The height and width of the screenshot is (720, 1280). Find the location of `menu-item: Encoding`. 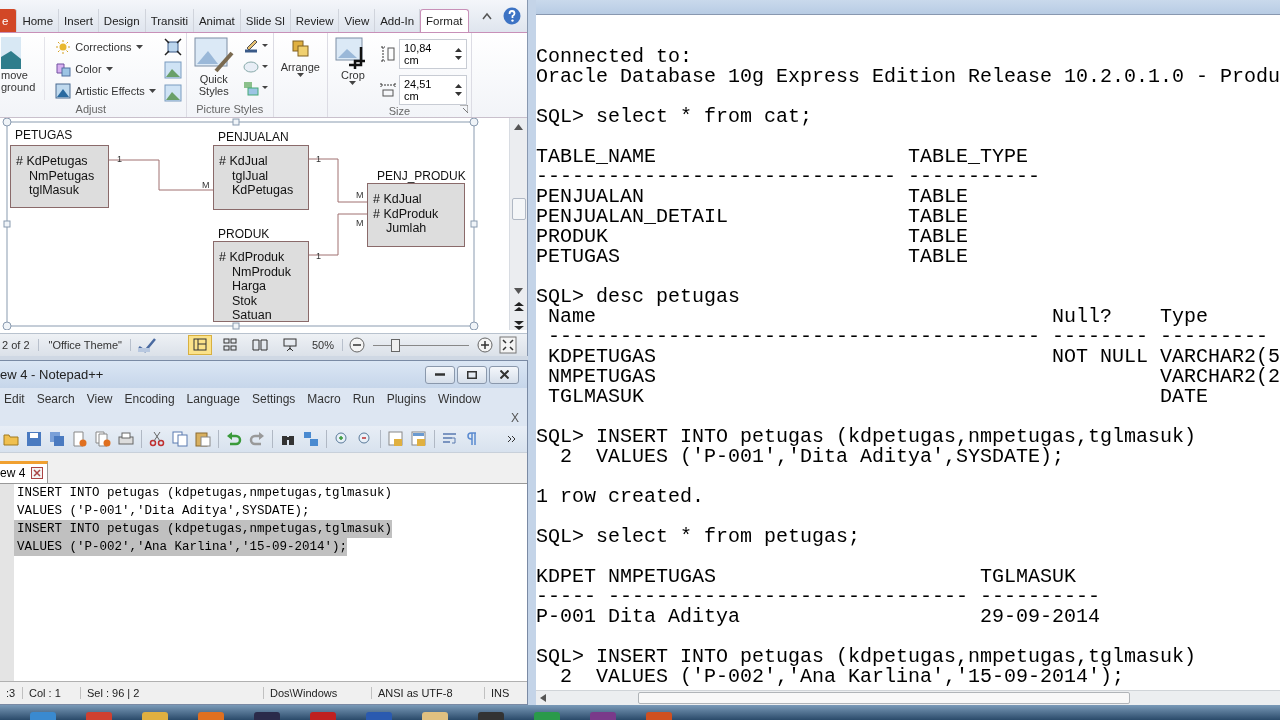

menu-item: Encoding is located at coordinates (149, 399).